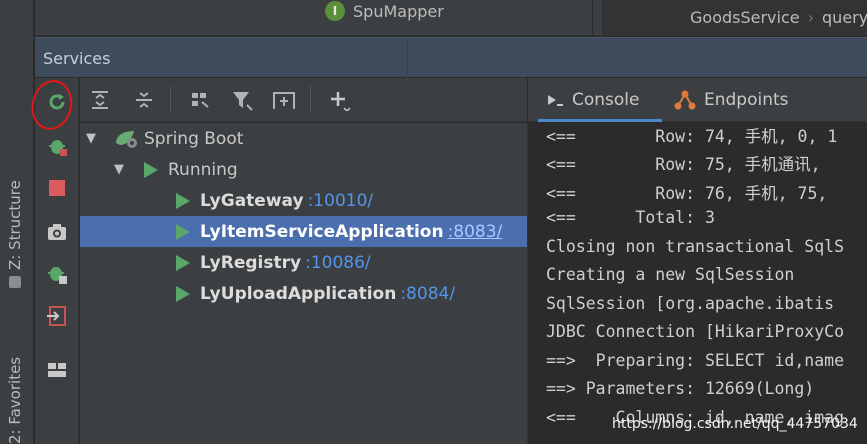 The image size is (867, 444). I want to click on editor-tab-label: SpuMapper, so click(398, 11).